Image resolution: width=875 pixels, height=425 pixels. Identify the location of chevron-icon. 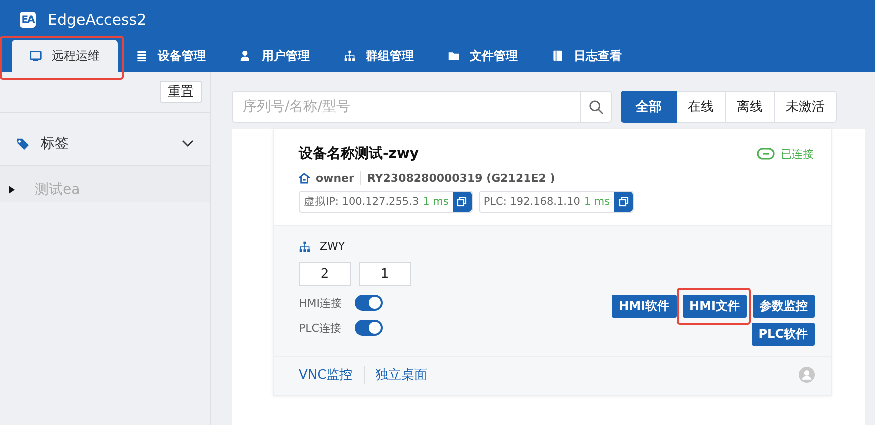
(188, 144).